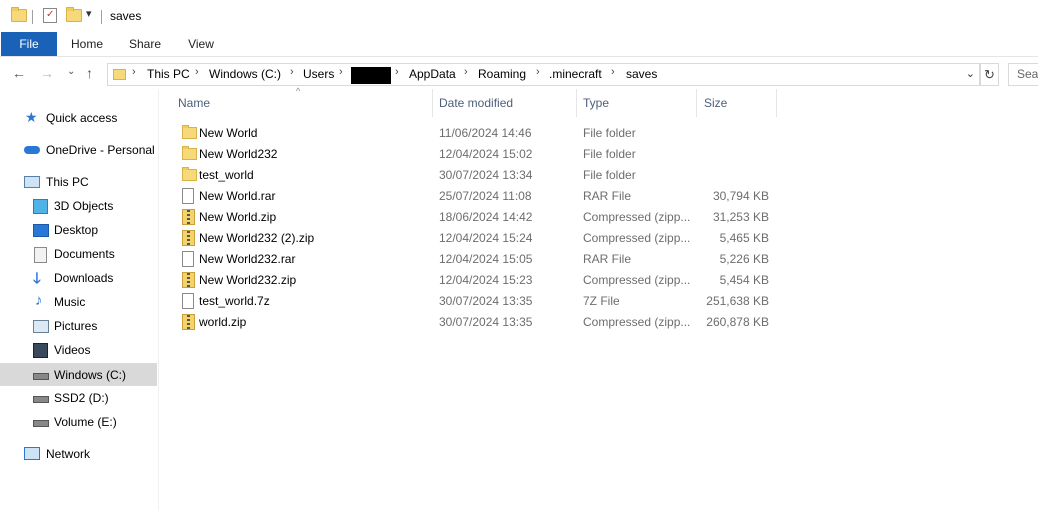 This screenshot has width=1038, height=510. Describe the element at coordinates (78, 326) in the screenshot. I see `nav-item-pictures: Pictures` at that location.